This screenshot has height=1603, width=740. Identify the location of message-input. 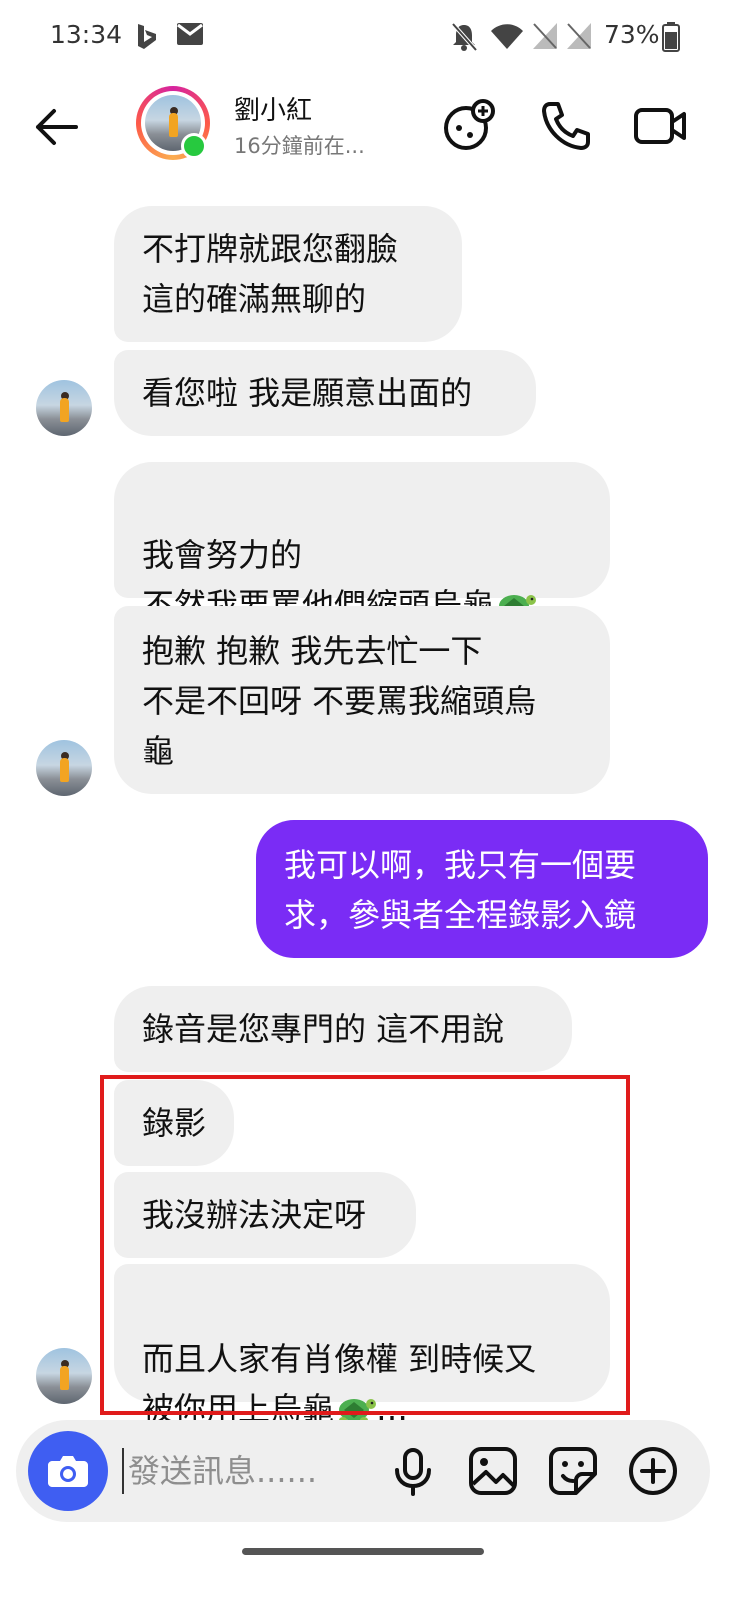
(250, 1471).